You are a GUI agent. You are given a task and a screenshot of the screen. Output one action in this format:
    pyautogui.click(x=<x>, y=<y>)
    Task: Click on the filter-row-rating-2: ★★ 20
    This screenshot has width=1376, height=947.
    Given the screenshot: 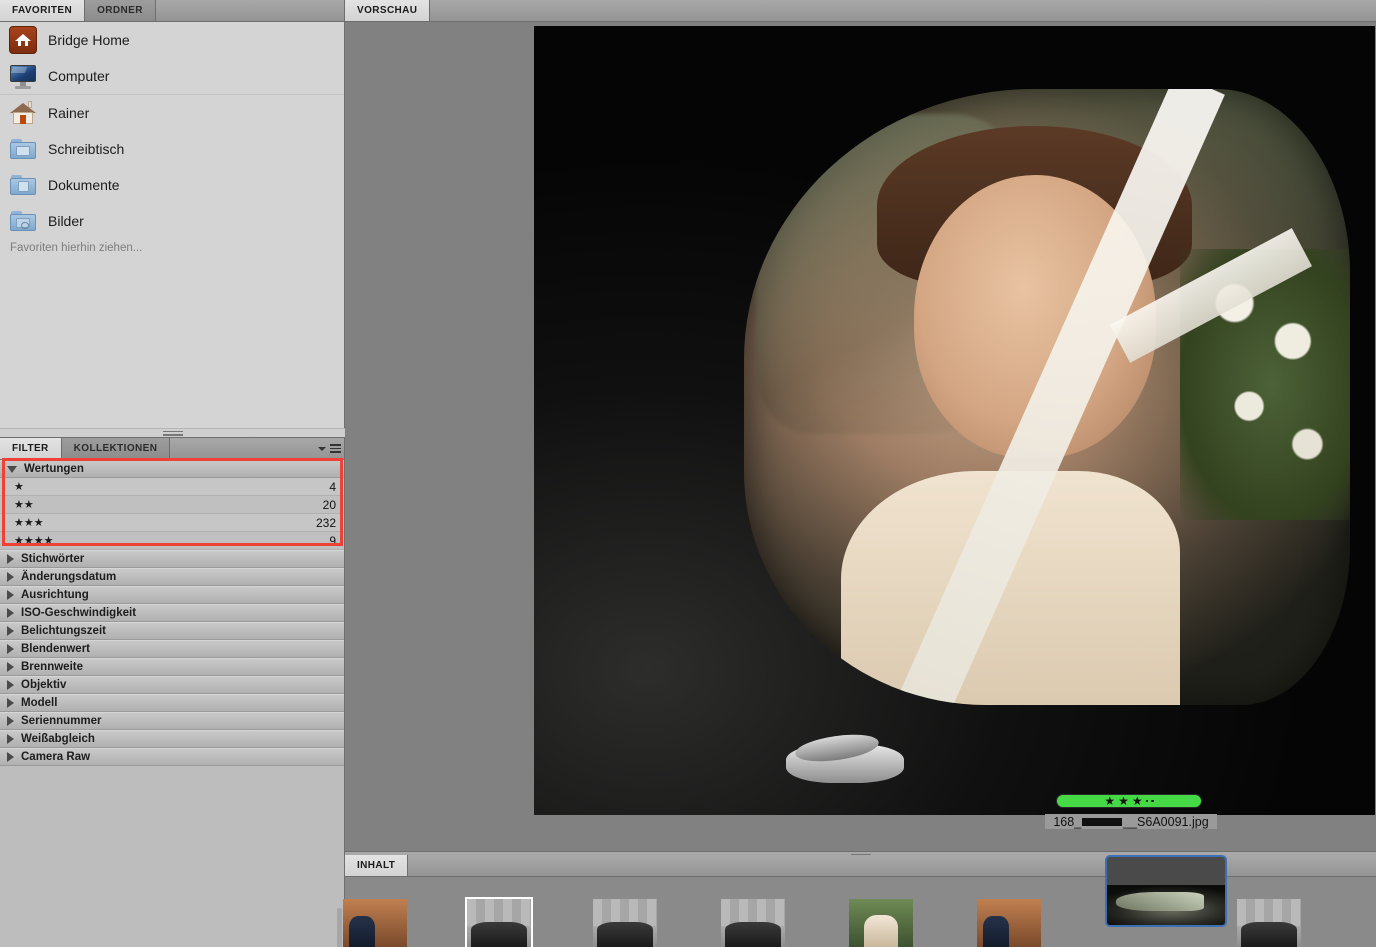 What is the action you would take?
    pyautogui.click(x=172, y=505)
    